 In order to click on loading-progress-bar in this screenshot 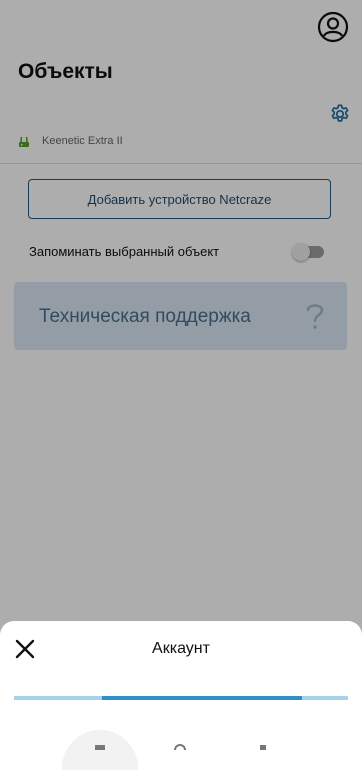, I will do `click(181, 698)`.